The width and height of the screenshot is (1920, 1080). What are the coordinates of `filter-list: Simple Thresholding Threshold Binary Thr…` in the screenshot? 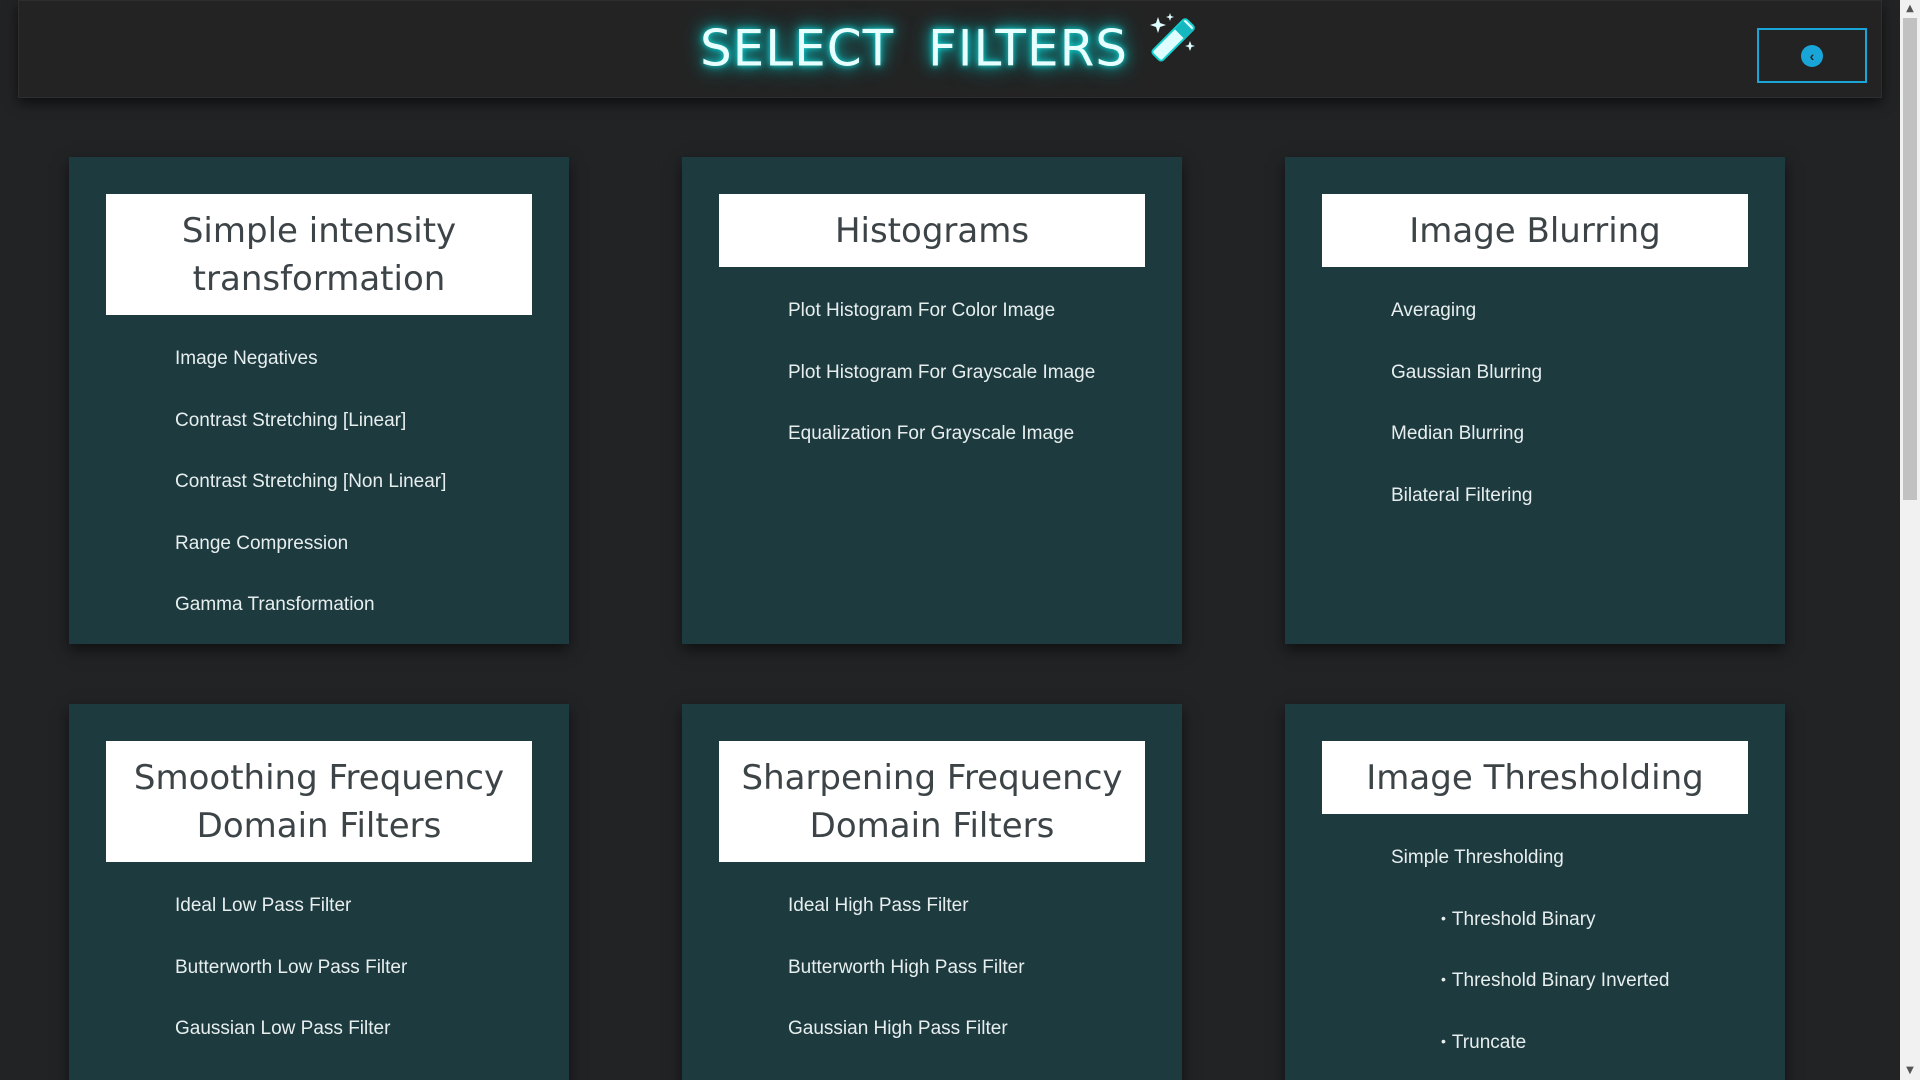 It's located at (1578, 963).